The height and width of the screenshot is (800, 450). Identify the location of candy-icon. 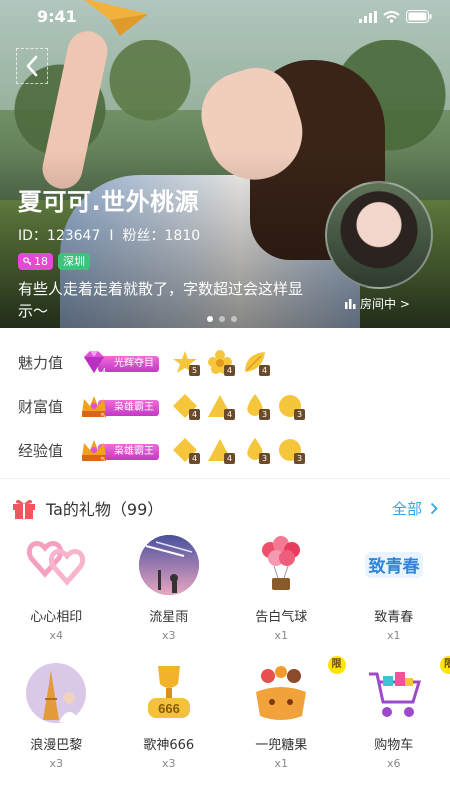
(281, 693).